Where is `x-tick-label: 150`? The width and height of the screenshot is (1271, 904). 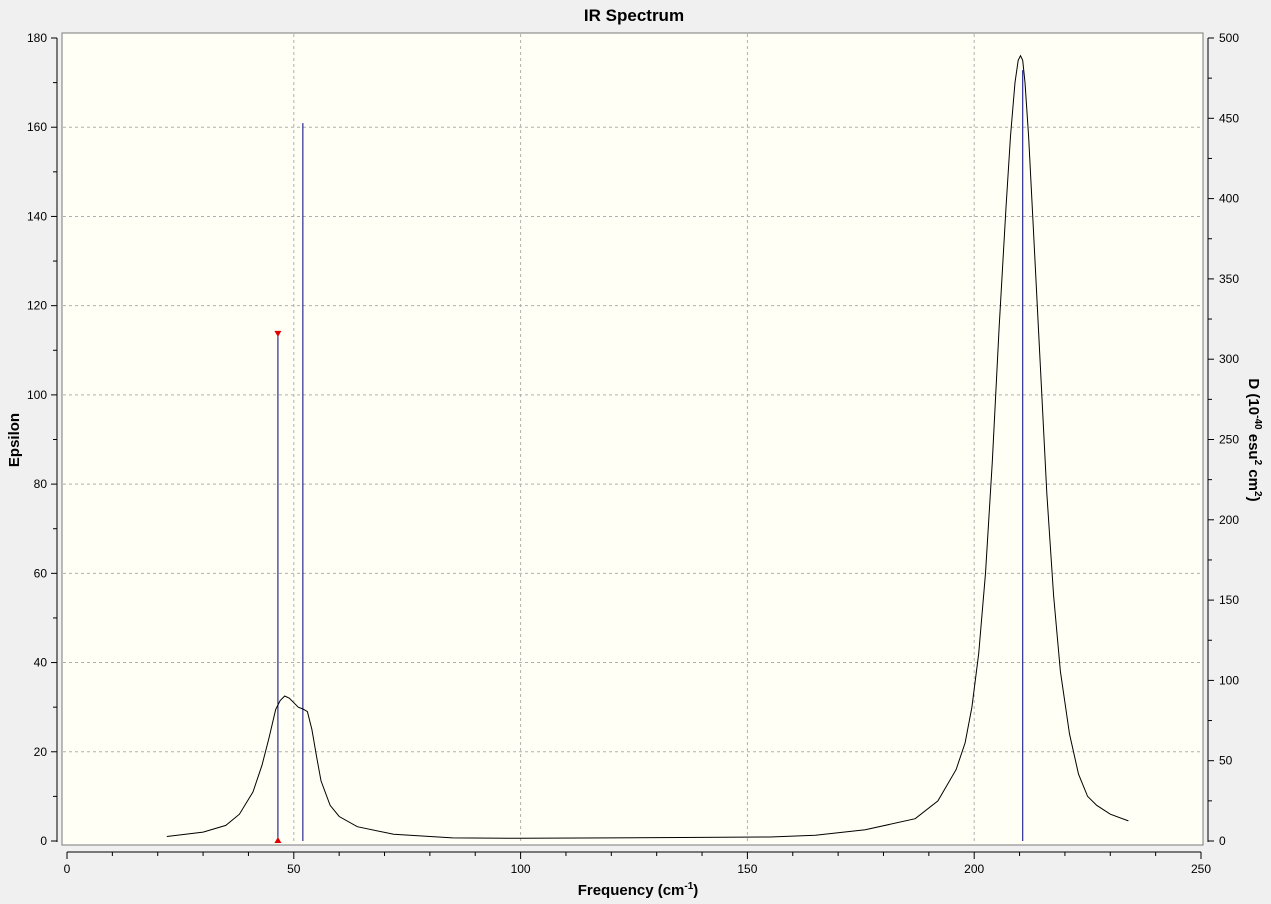 x-tick-label: 150 is located at coordinates (747, 869).